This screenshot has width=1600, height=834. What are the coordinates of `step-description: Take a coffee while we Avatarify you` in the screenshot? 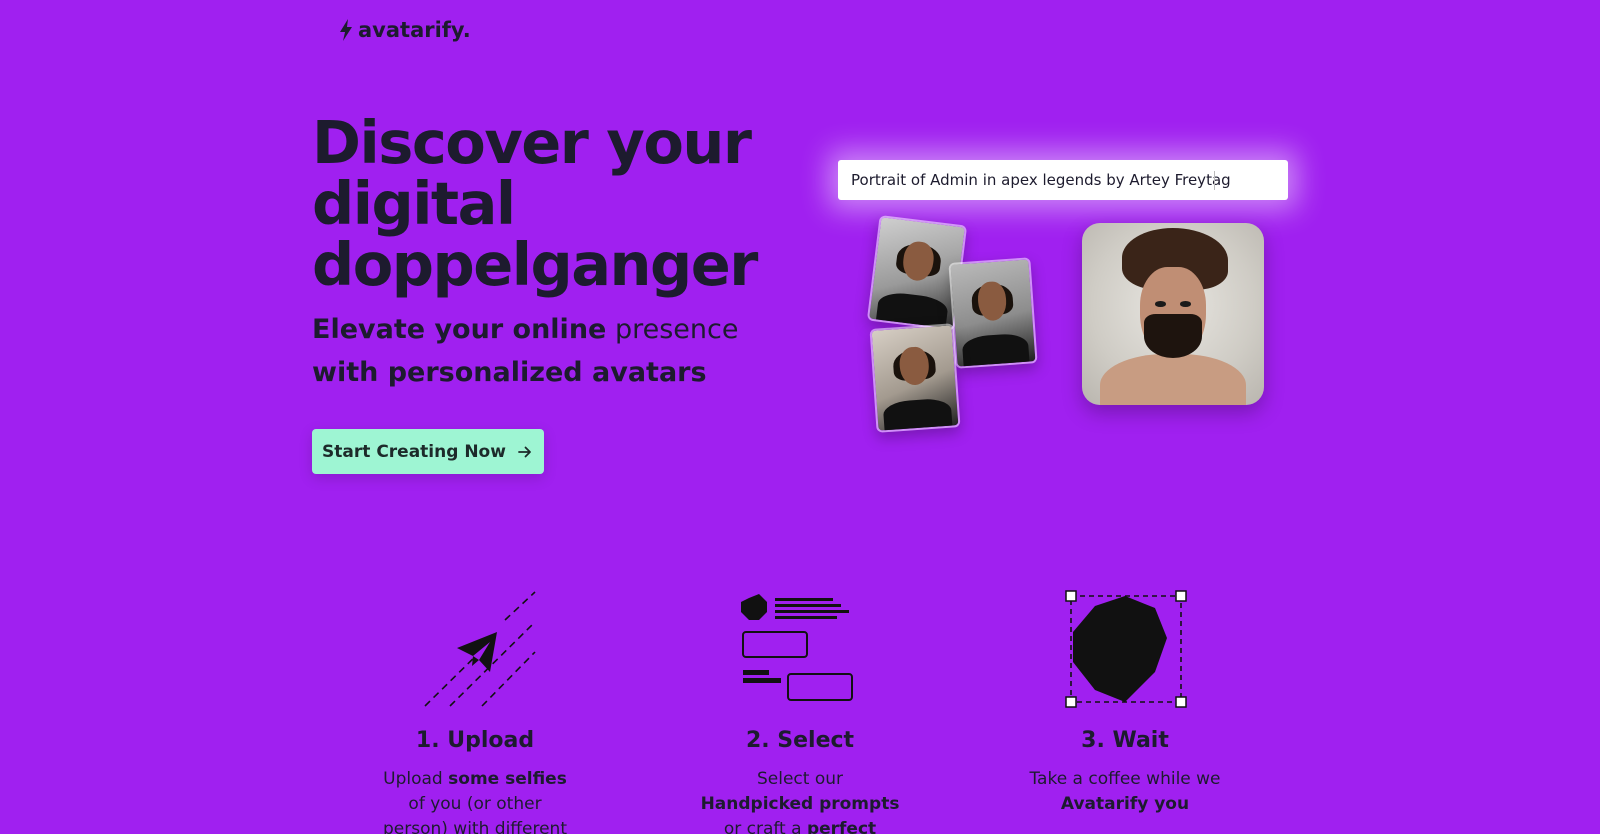 It's located at (1125, 792).